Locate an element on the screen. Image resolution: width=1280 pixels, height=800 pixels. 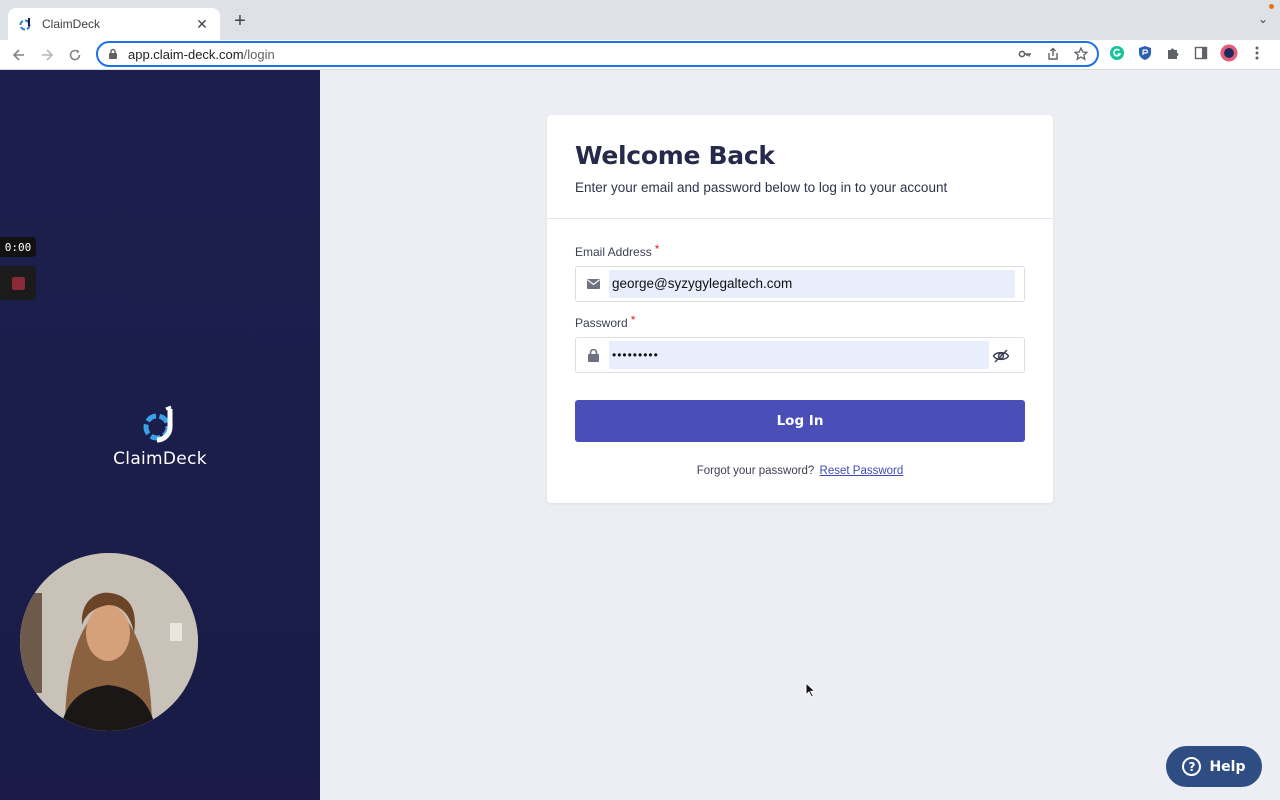
tab-search-chevron-icon: ⌄ is located at coordinates (1263, 19).